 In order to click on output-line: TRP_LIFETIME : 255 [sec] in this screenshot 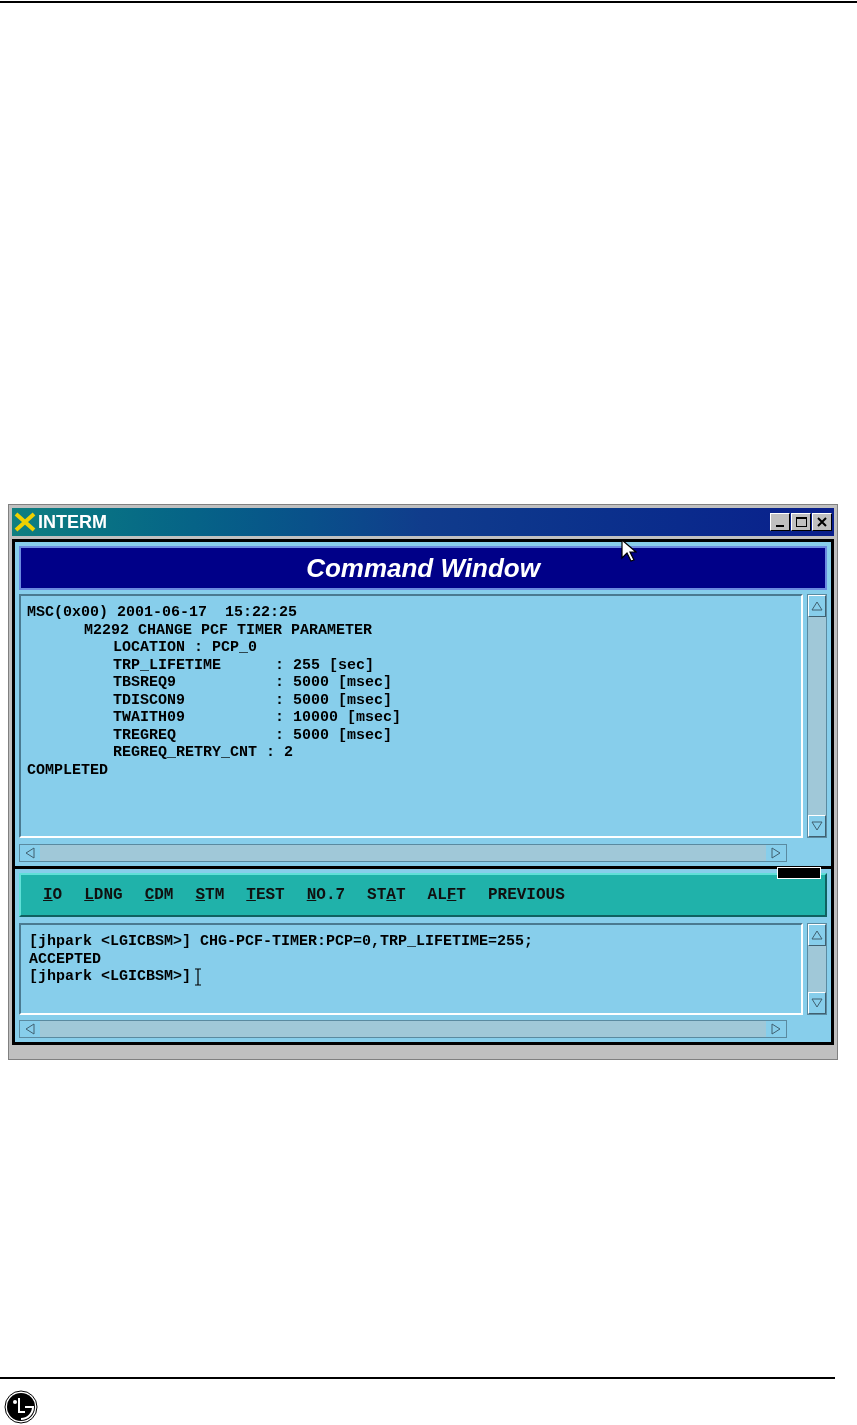, I will do `click(244, 665)`.